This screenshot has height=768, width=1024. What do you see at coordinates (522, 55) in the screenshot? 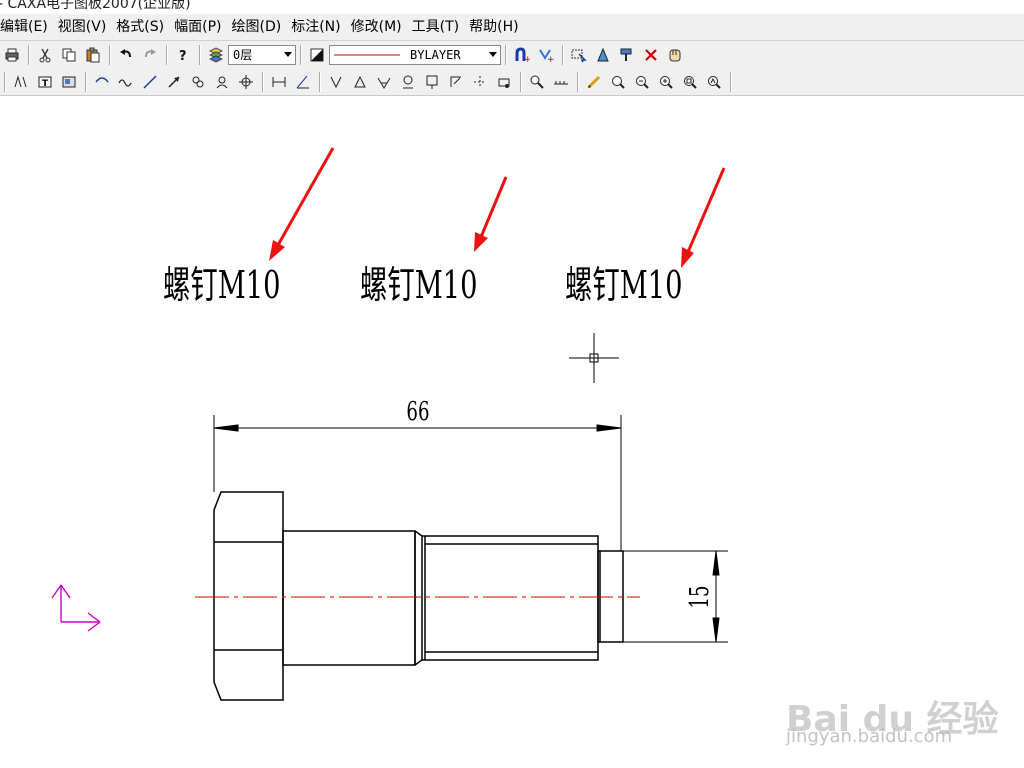
I see `snap-button: +` at bounding box center [522, 55].